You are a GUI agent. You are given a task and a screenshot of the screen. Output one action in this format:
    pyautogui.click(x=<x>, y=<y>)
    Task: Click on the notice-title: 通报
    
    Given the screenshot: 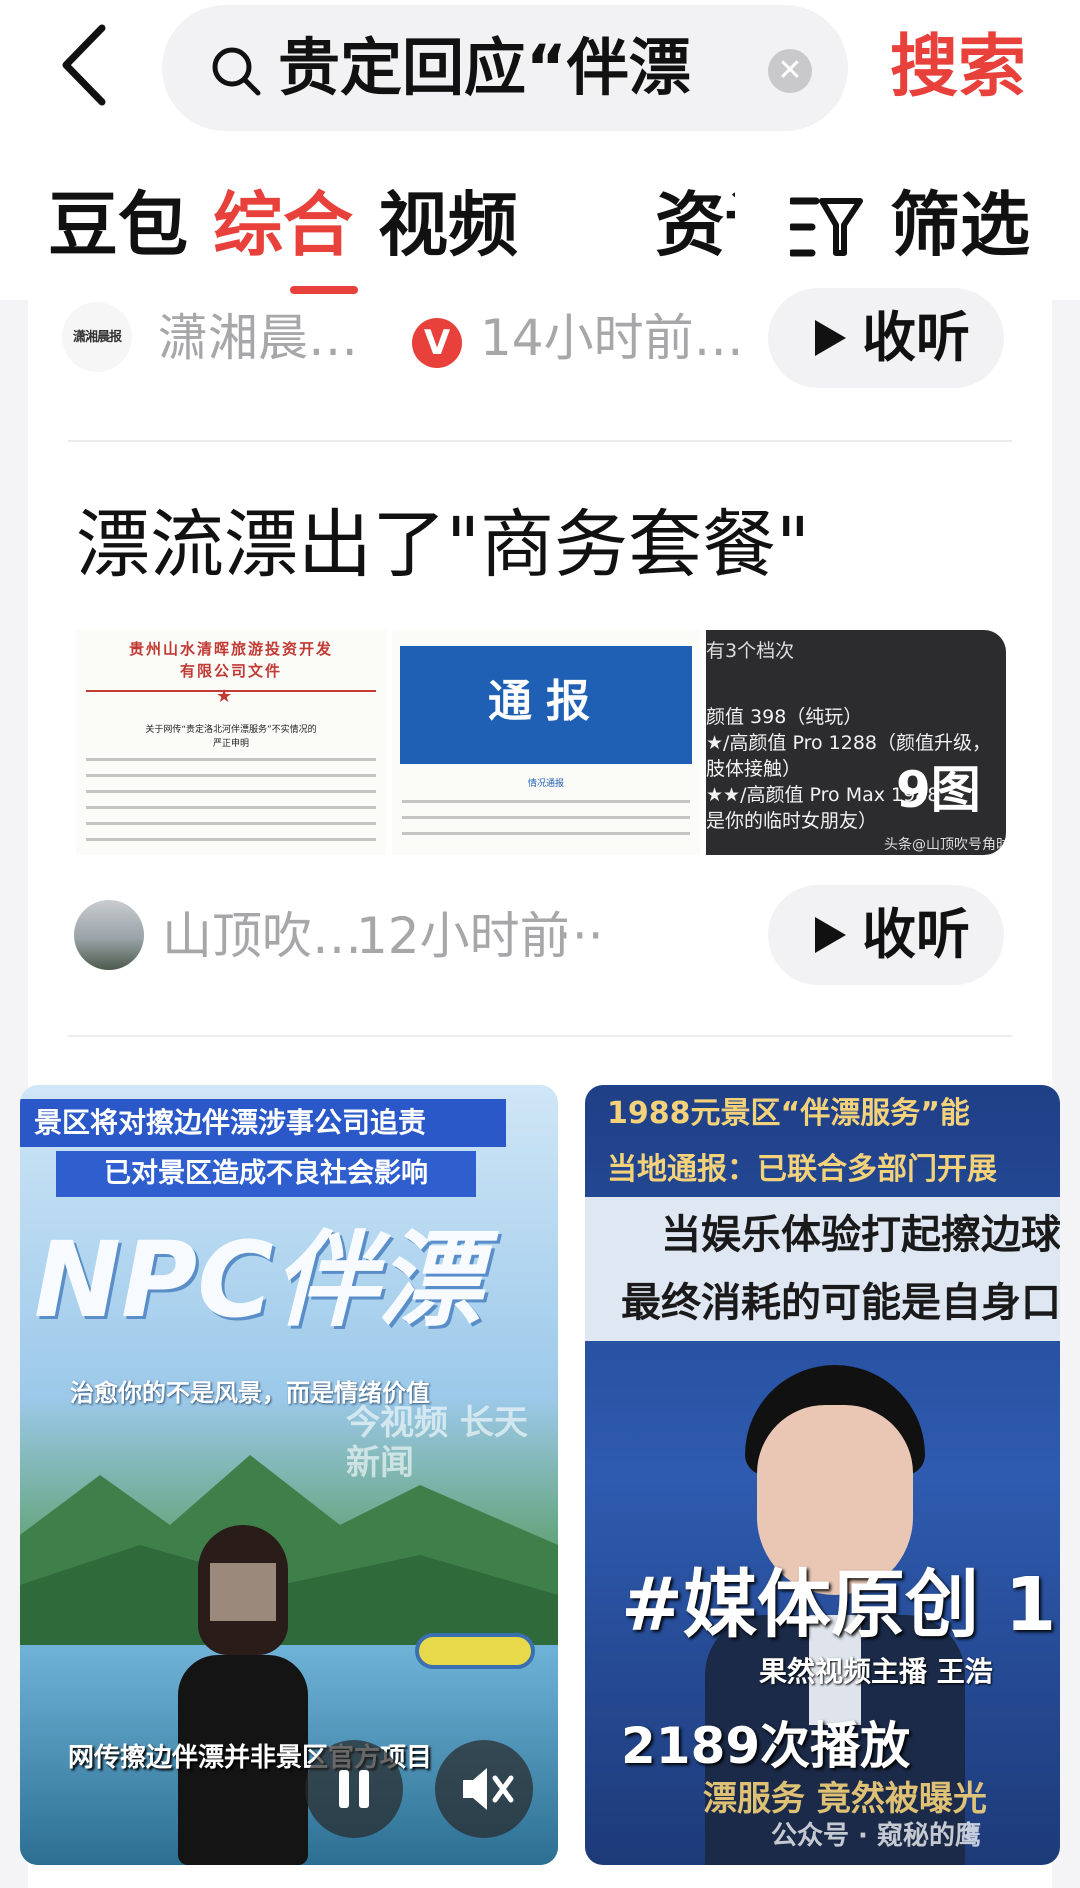 What is the action you would take?
    pyautogui.click(x=546, y=701)
    